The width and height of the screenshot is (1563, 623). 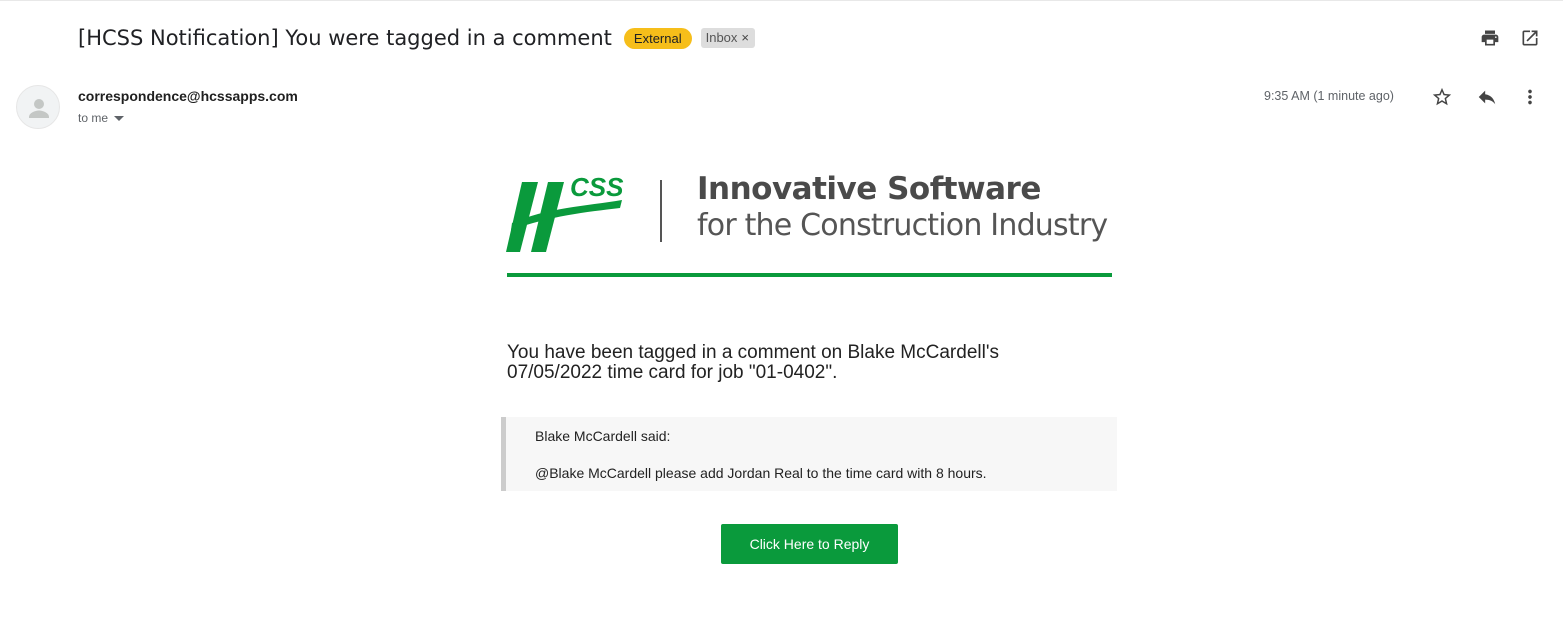 I want to click on external-label: External, so click(x=657, y=38).